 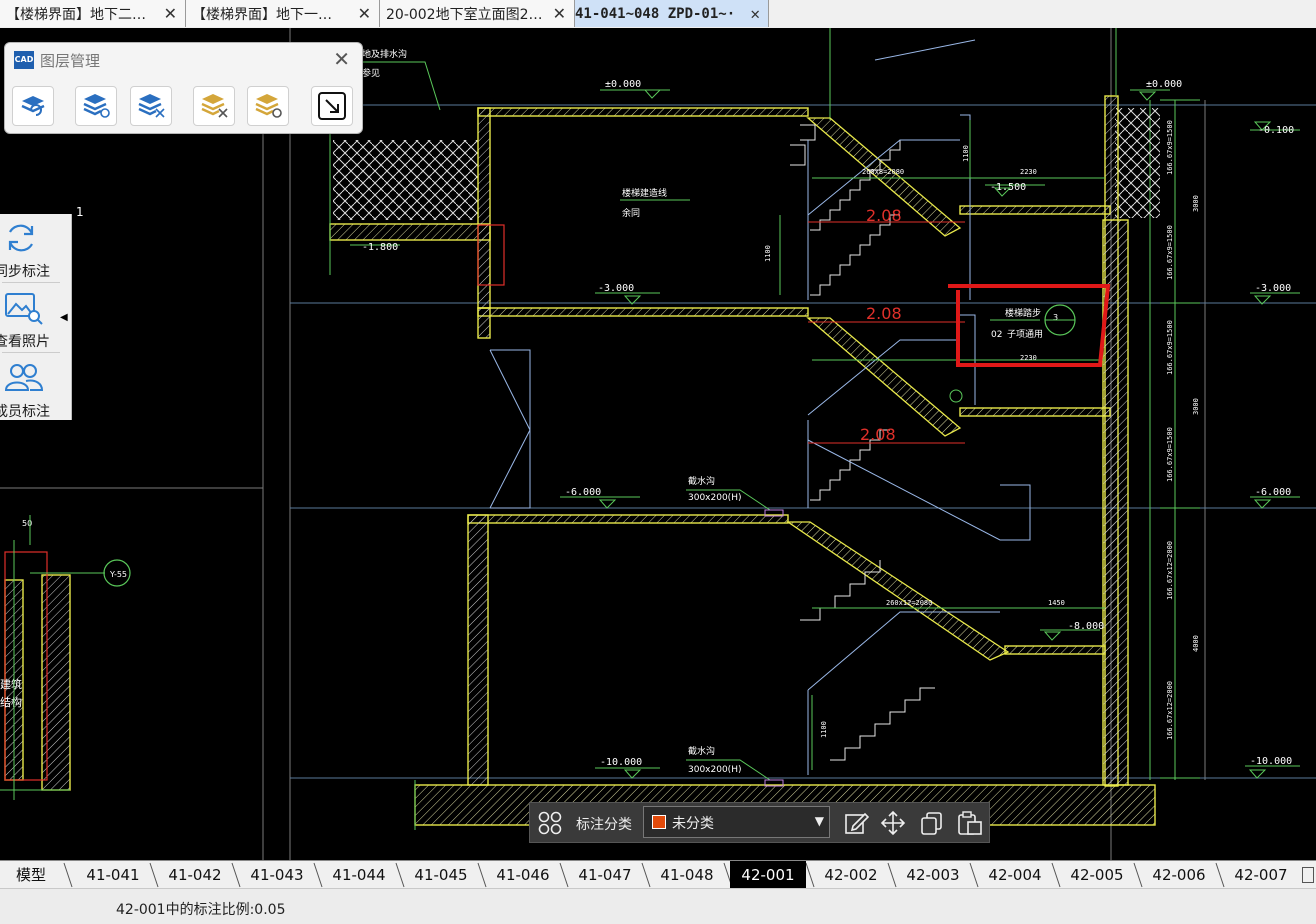 What do you see at coordinates (151, 106) in the screenshot?
I see `layer-off-button` at bounding box center [151, 106].